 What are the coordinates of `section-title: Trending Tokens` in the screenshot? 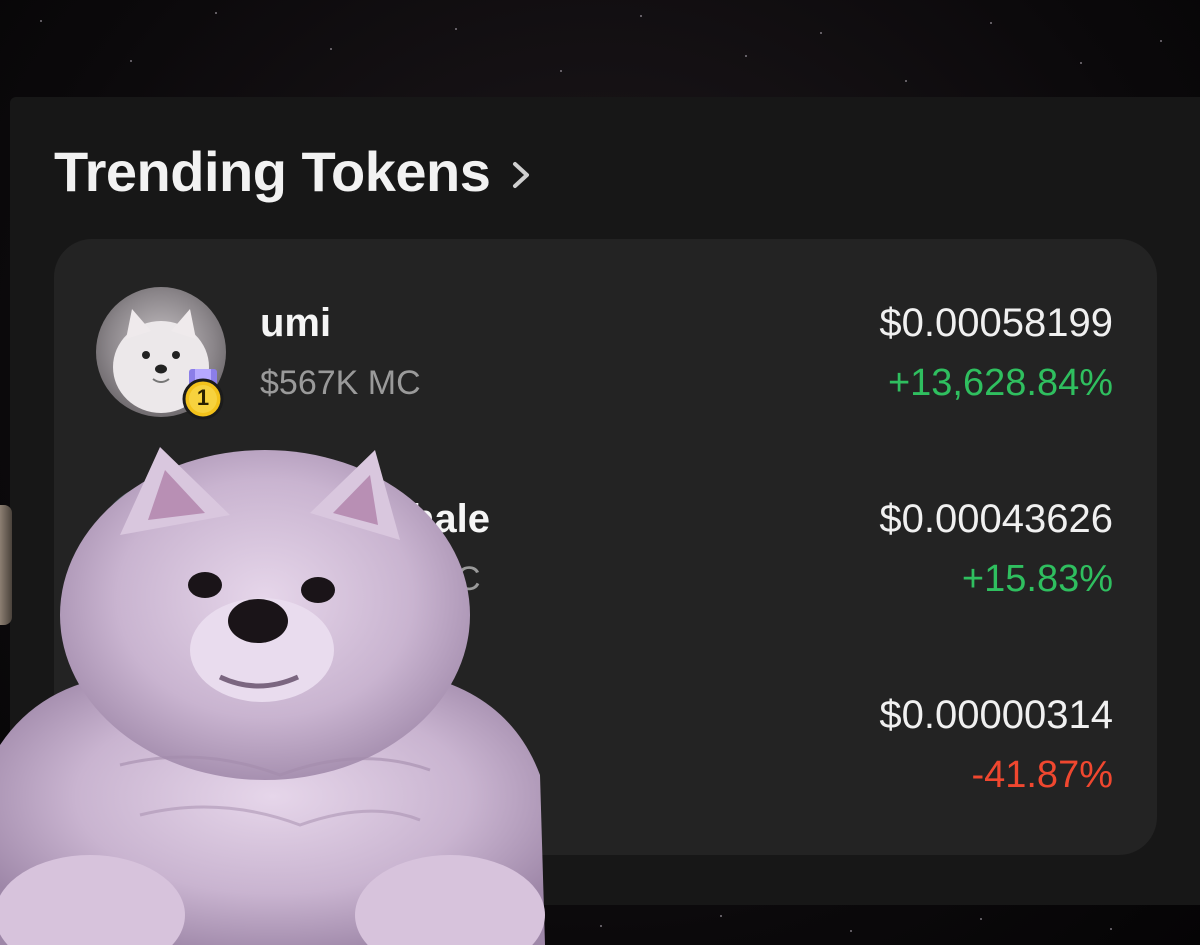 It's located at (272, 171).